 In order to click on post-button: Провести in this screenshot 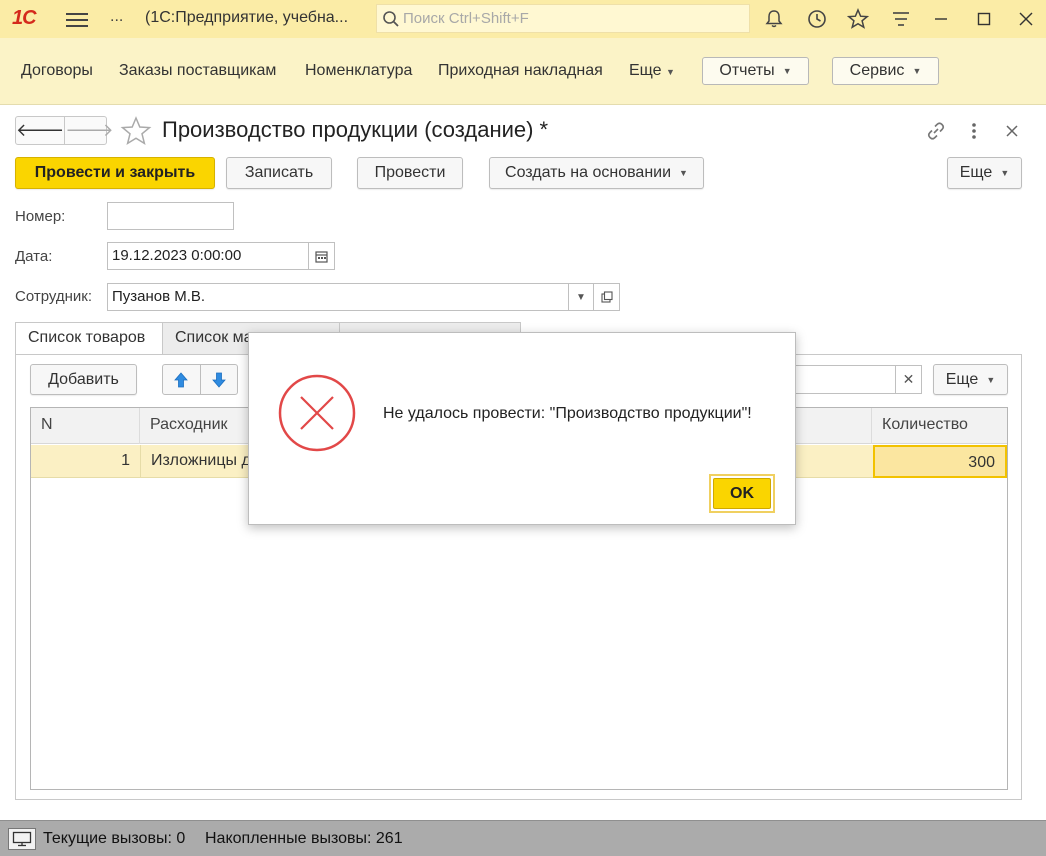, I will do `click(410, 173)`.